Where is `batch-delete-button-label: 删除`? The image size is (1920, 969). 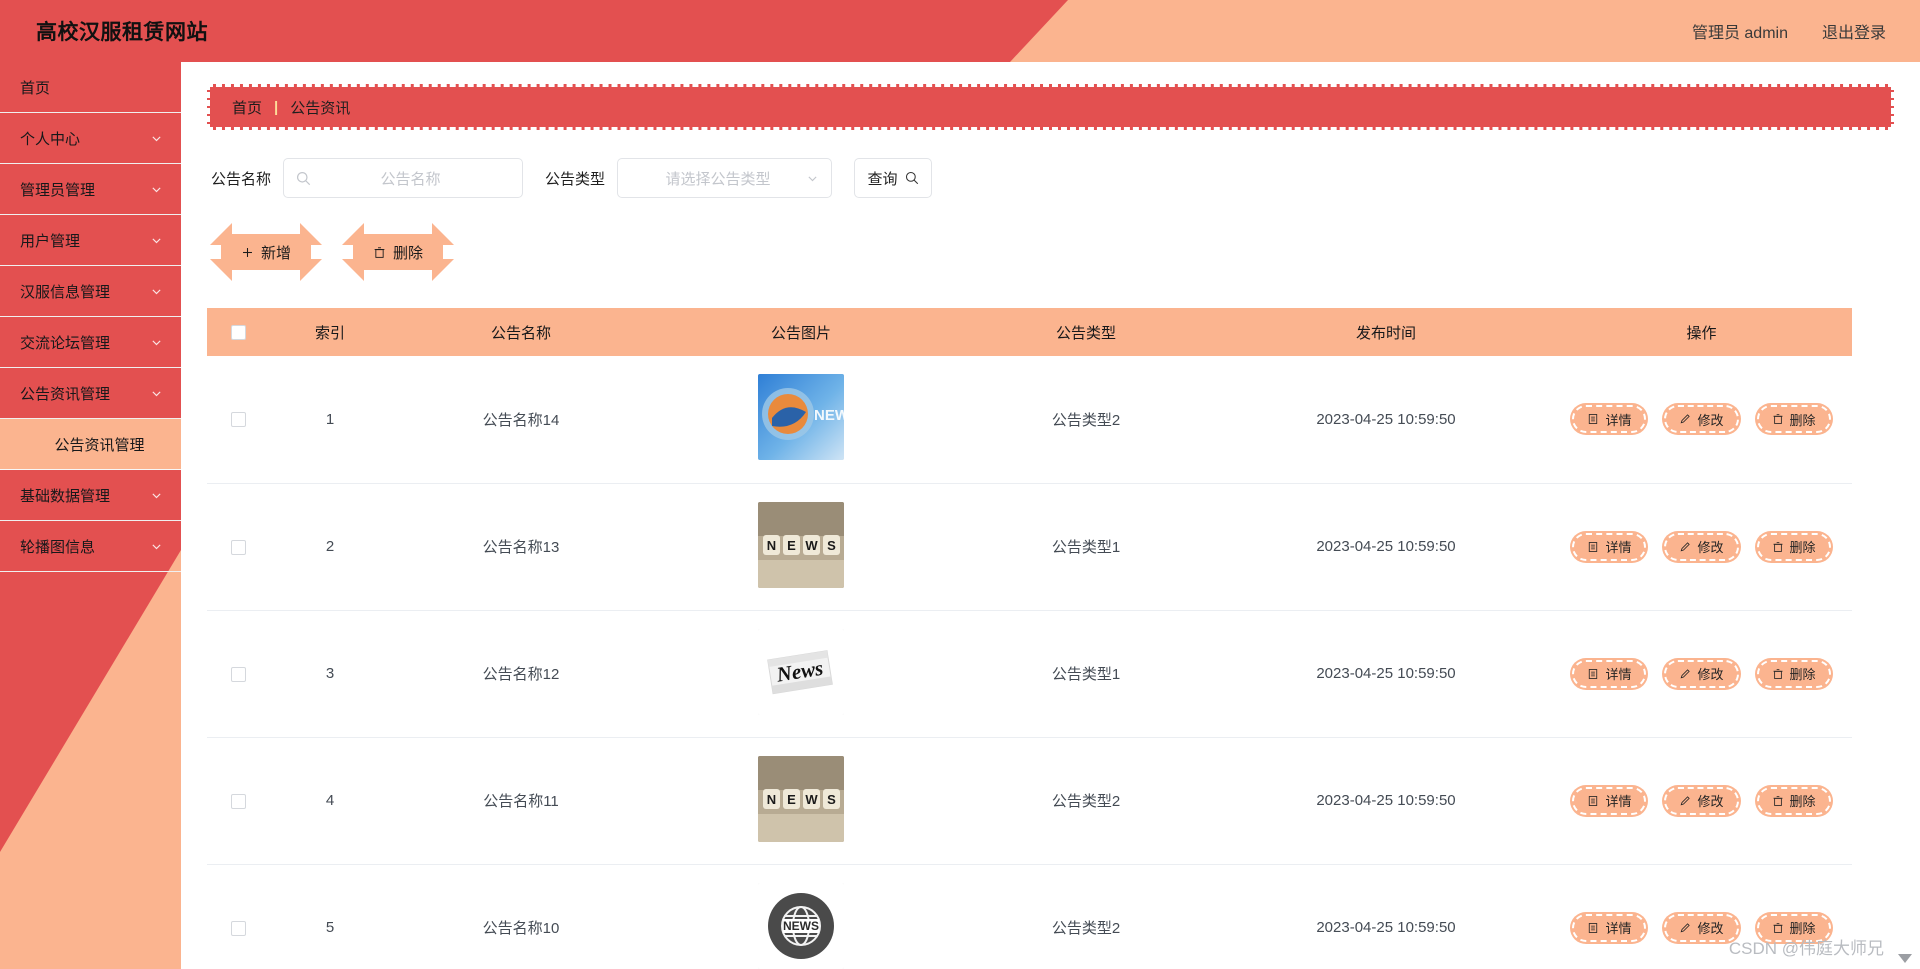 batch-delete-button-label: 删除 is located at coordinates (407, 253).